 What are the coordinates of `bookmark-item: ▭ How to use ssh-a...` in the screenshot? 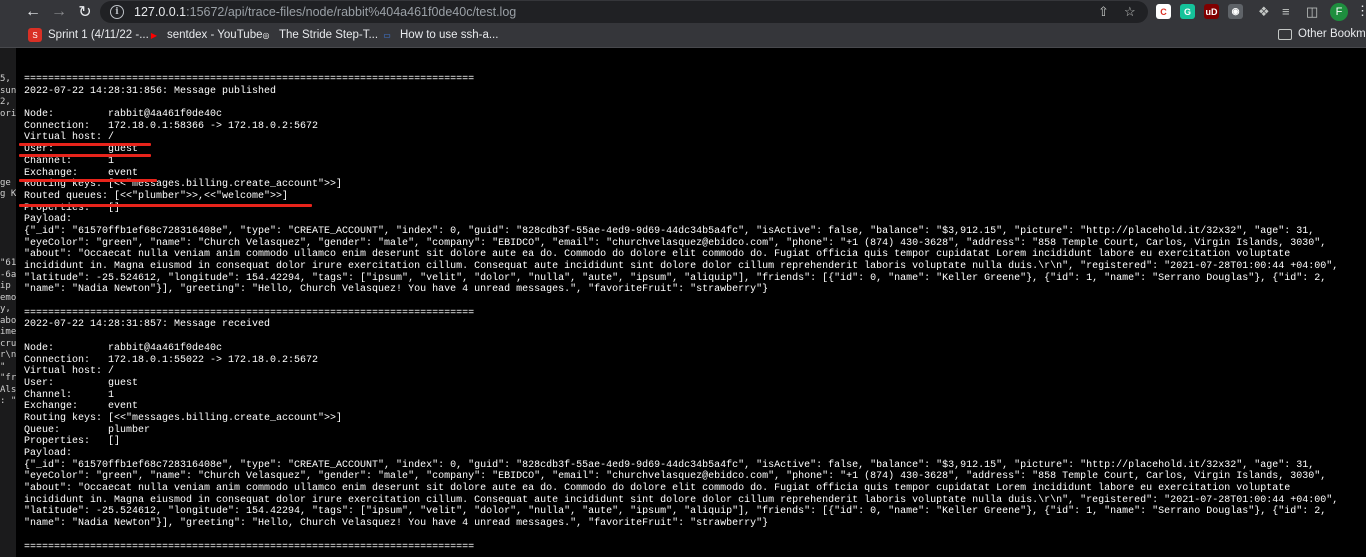 It's located at (439, 35).